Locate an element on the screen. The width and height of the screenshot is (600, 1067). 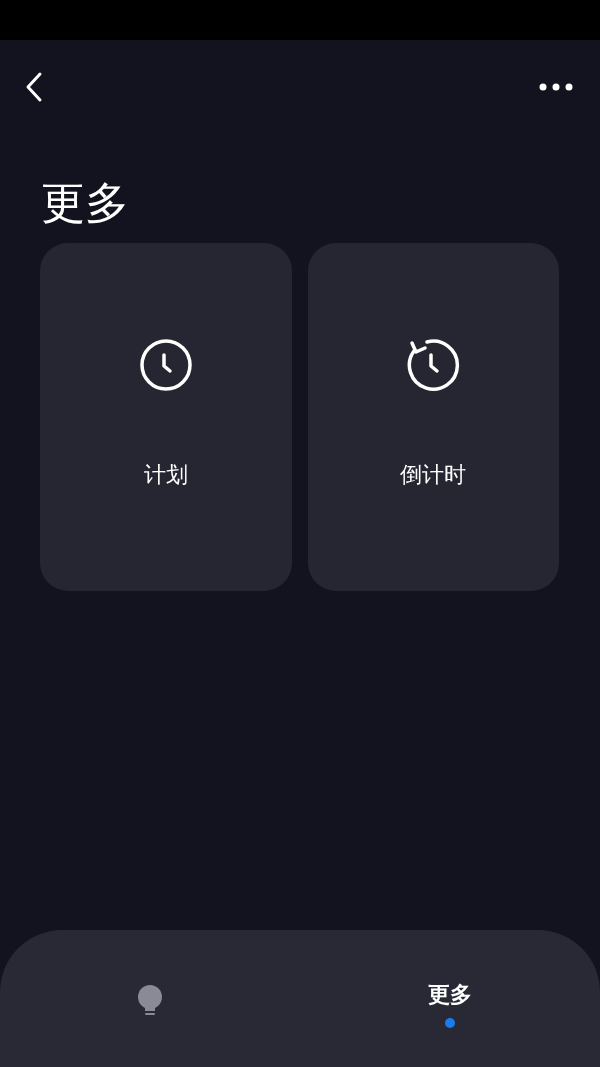
card-label: 计划 is located at coordinates (165, 475).